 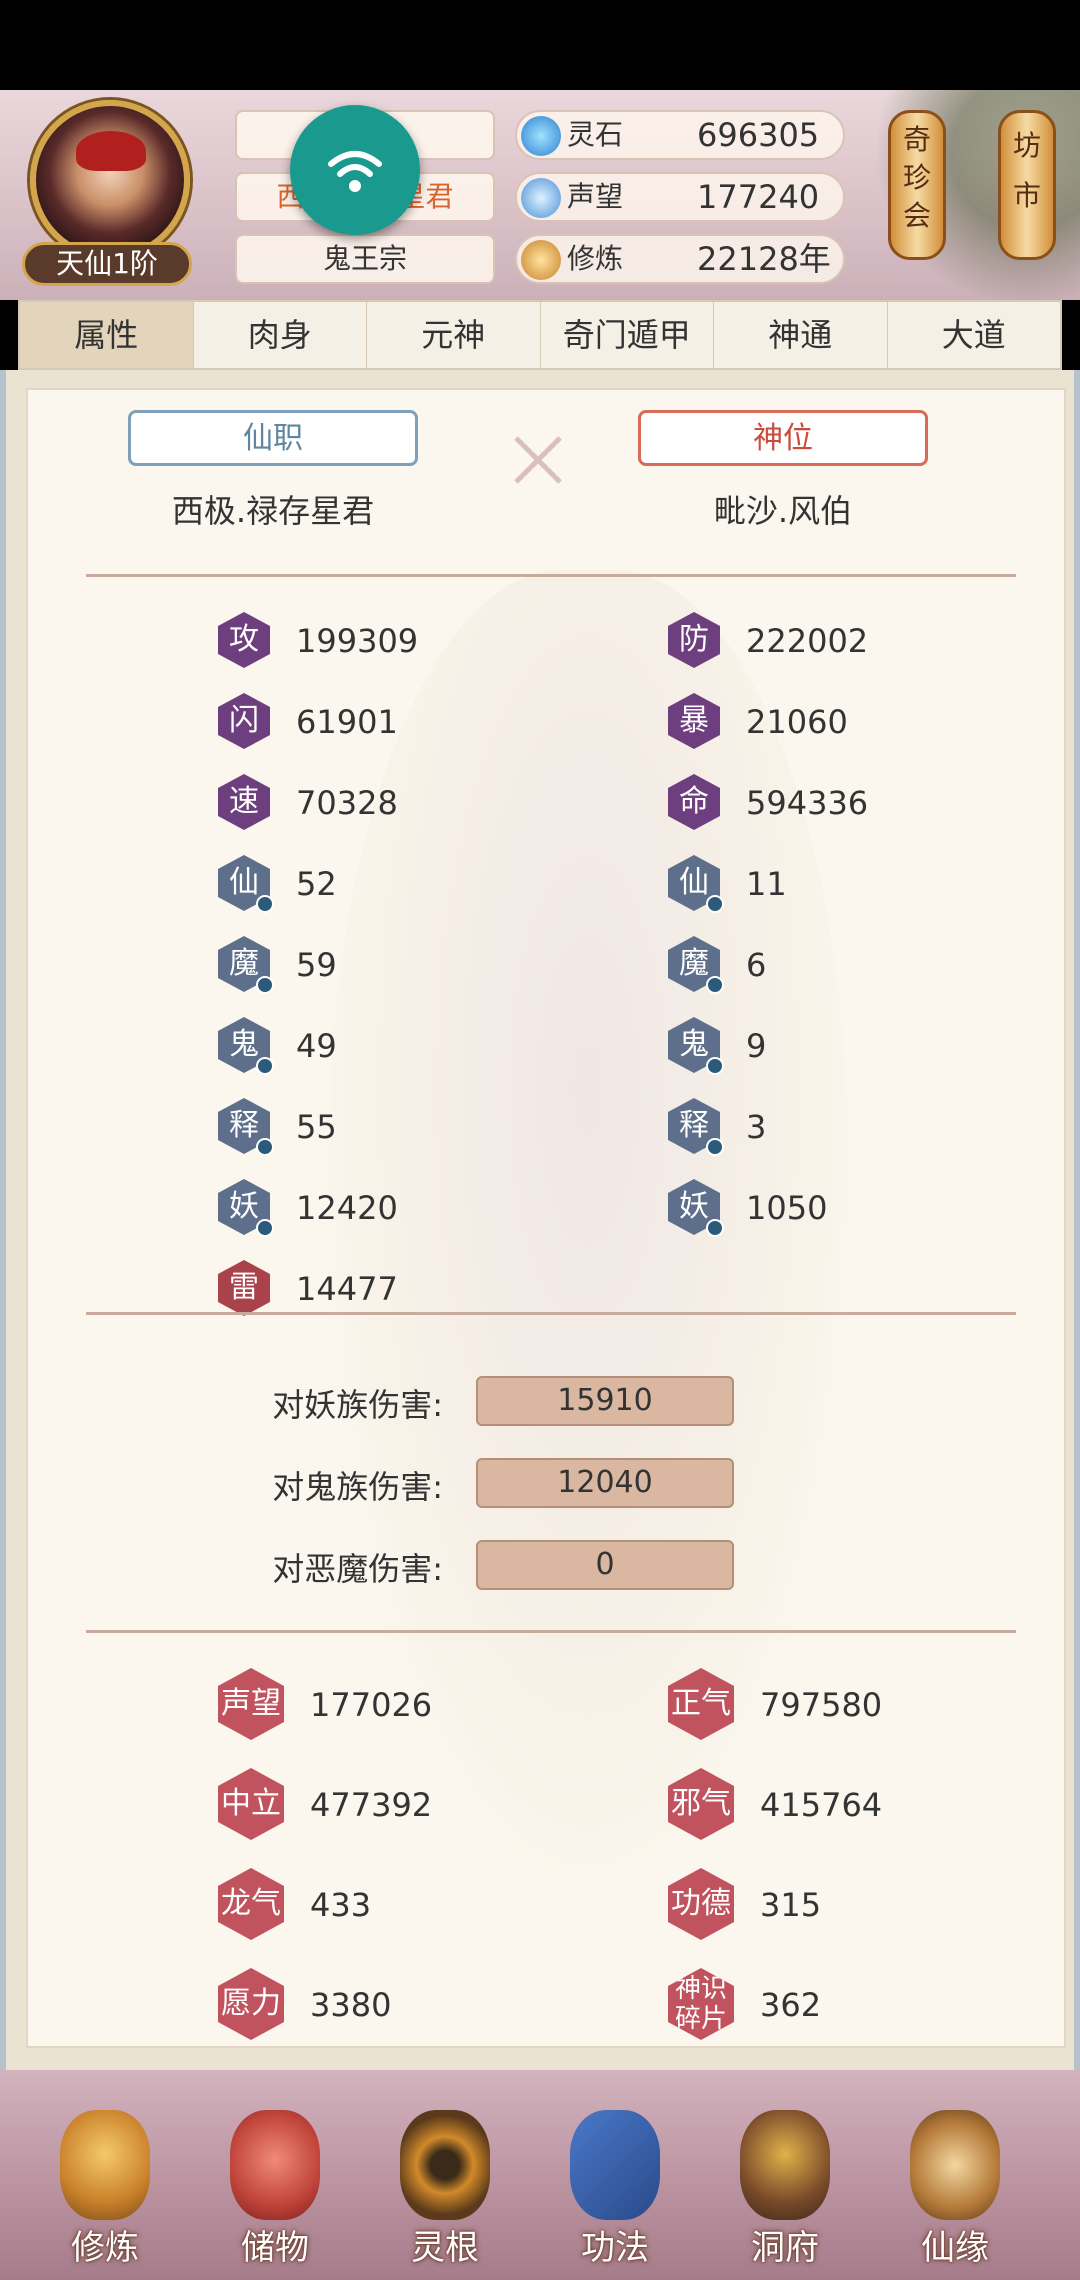 What do you see at coordinates (251, 1904) in the screenshot?
I see `reputation-icon-label: 龙气` at bounding box center [251, 1904].